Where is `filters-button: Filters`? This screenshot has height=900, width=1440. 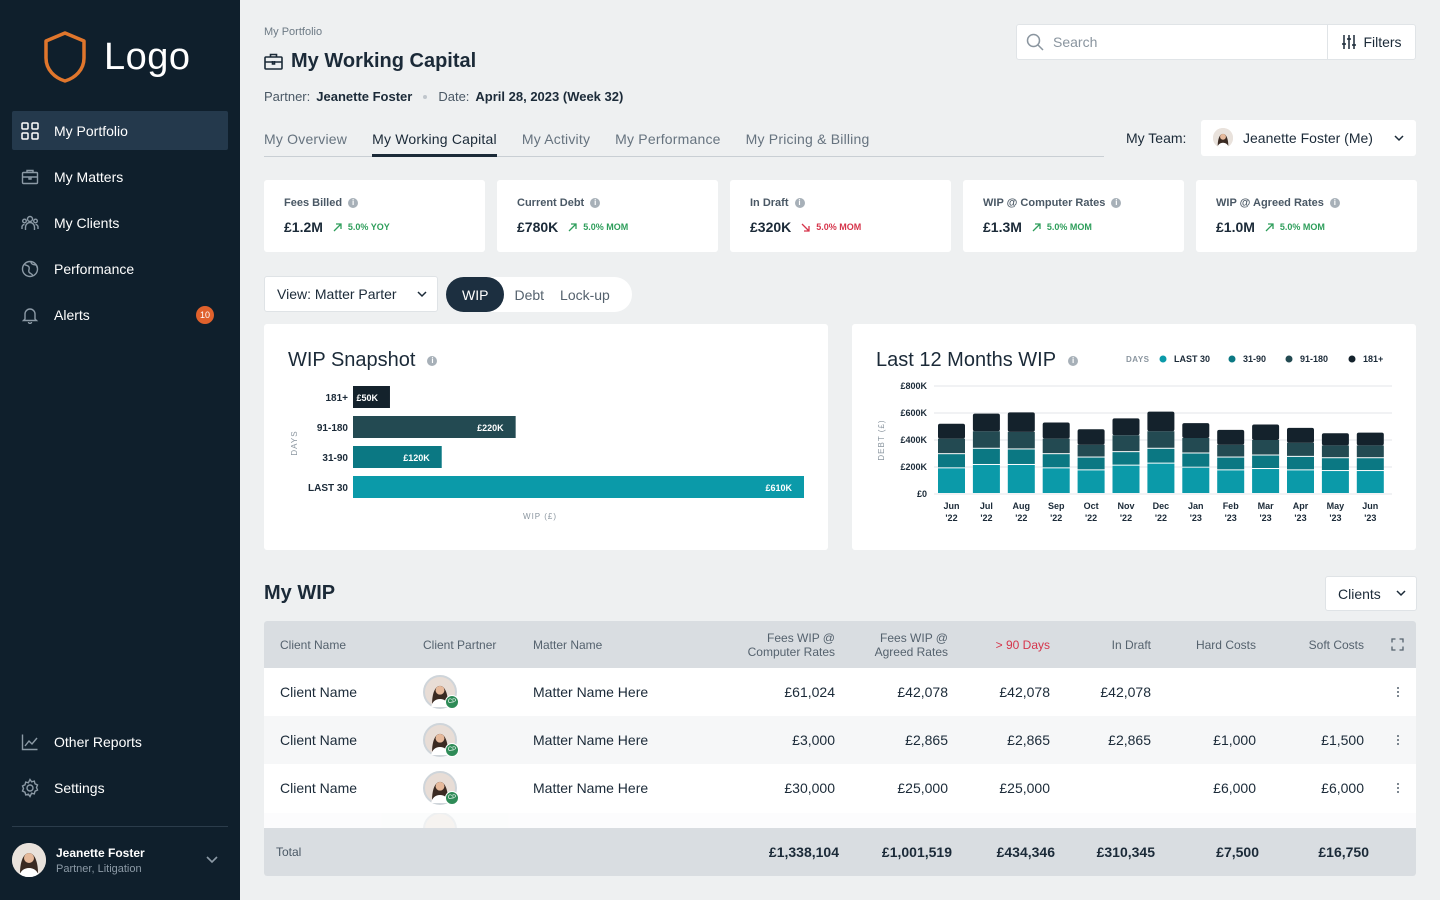 filters-button: Filters is located at coordinates (1371, 42).